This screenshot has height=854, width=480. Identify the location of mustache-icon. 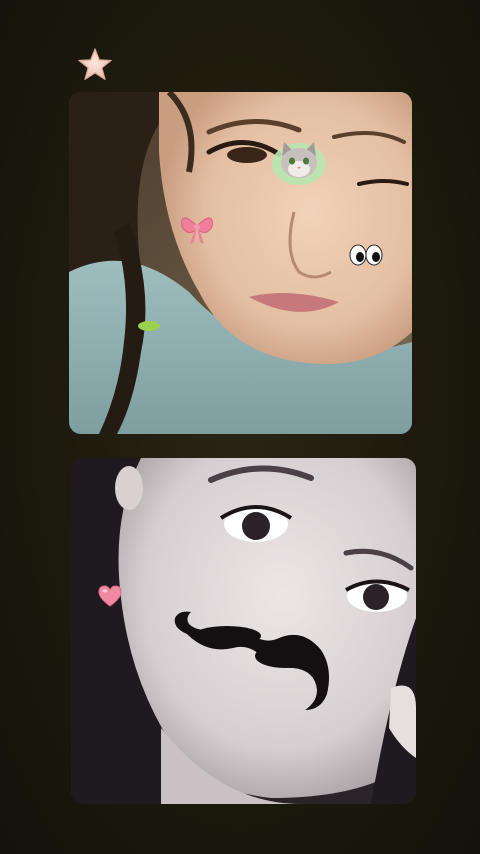
(251, 660).